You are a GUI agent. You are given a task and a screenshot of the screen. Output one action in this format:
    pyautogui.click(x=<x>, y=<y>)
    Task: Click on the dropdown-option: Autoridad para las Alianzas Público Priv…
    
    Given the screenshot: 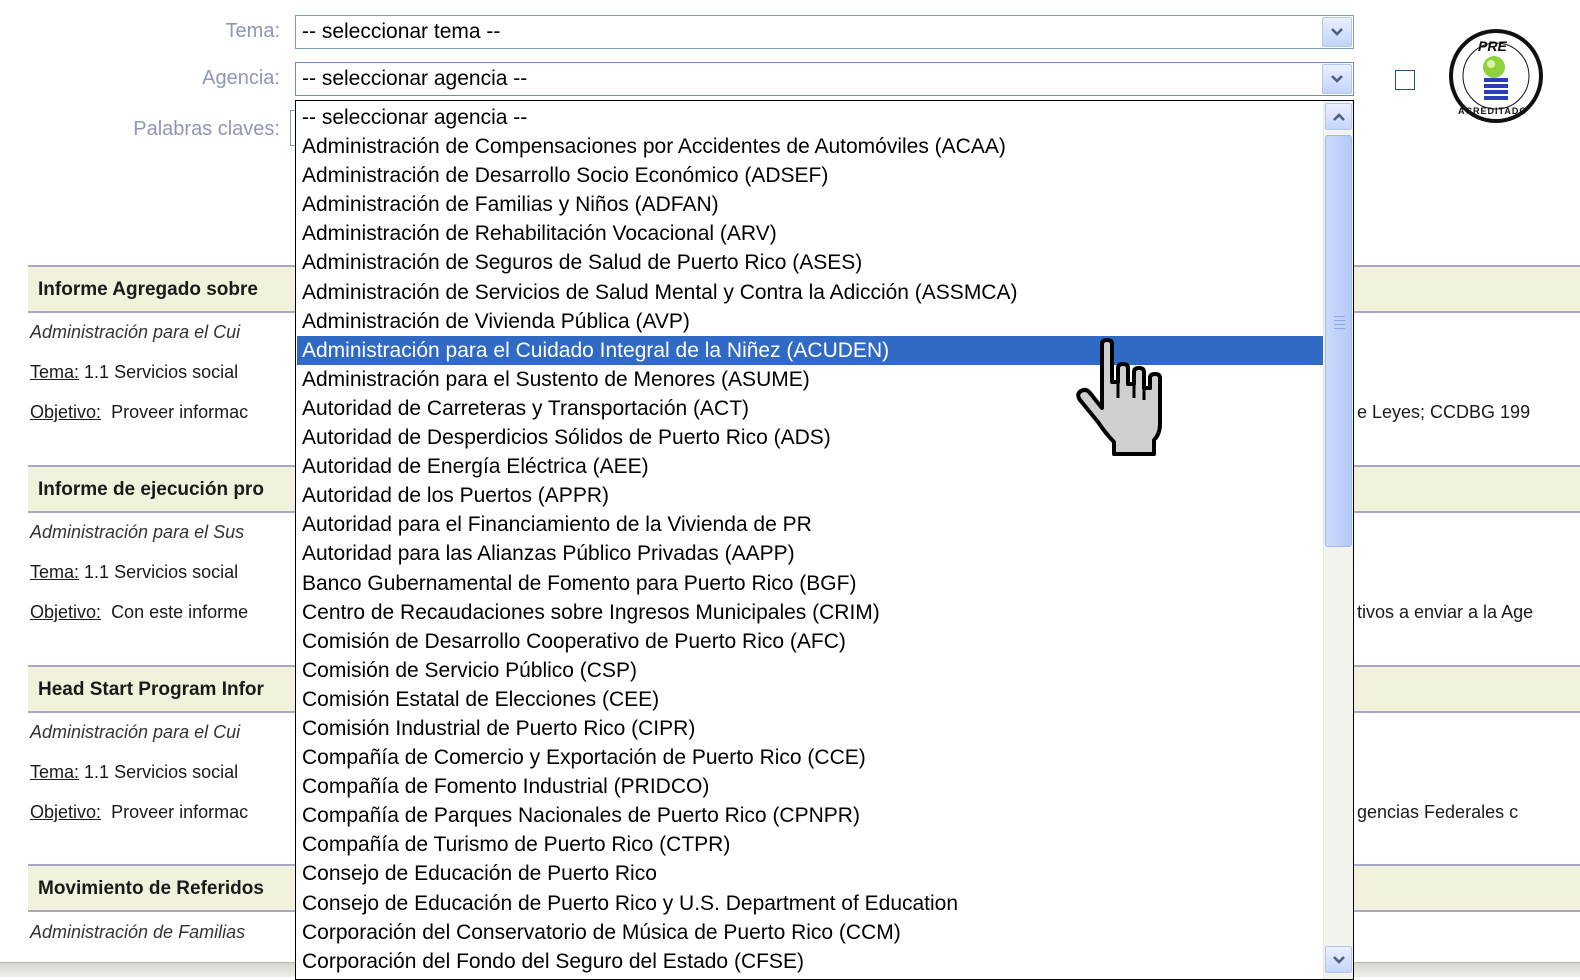 What is the action you would take?
    pyautogui.click(x=810, y=553)
    